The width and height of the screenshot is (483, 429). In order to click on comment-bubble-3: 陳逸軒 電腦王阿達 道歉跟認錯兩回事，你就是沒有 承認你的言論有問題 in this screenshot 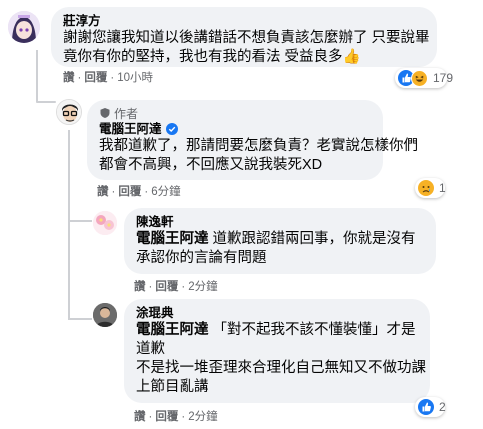, I will do `click(280, 241)`.